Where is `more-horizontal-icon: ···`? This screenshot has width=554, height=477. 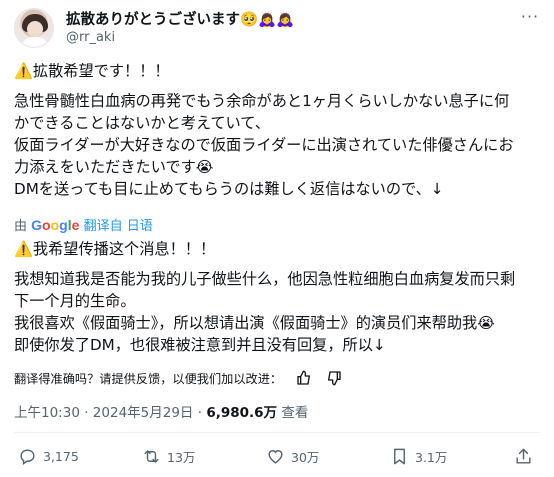
more-horizontal-icon: ··· is located at coordinates (530, 19).